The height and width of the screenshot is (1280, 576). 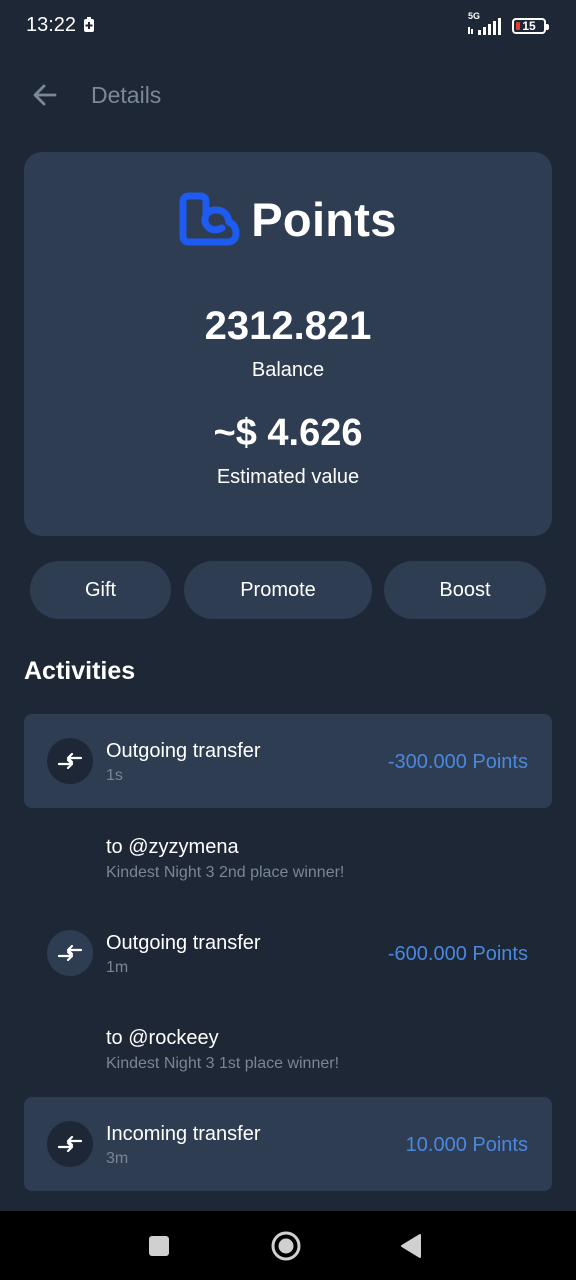 I want to click on page-title: Details, so click(x=126, y=95).